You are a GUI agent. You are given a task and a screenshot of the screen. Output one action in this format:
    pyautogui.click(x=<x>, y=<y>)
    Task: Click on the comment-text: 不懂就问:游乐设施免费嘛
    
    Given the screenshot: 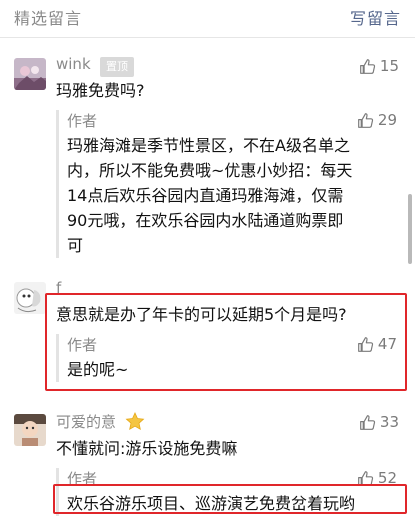 What is the action you would take?
    pyautogui.click(x=147, y=448)
    